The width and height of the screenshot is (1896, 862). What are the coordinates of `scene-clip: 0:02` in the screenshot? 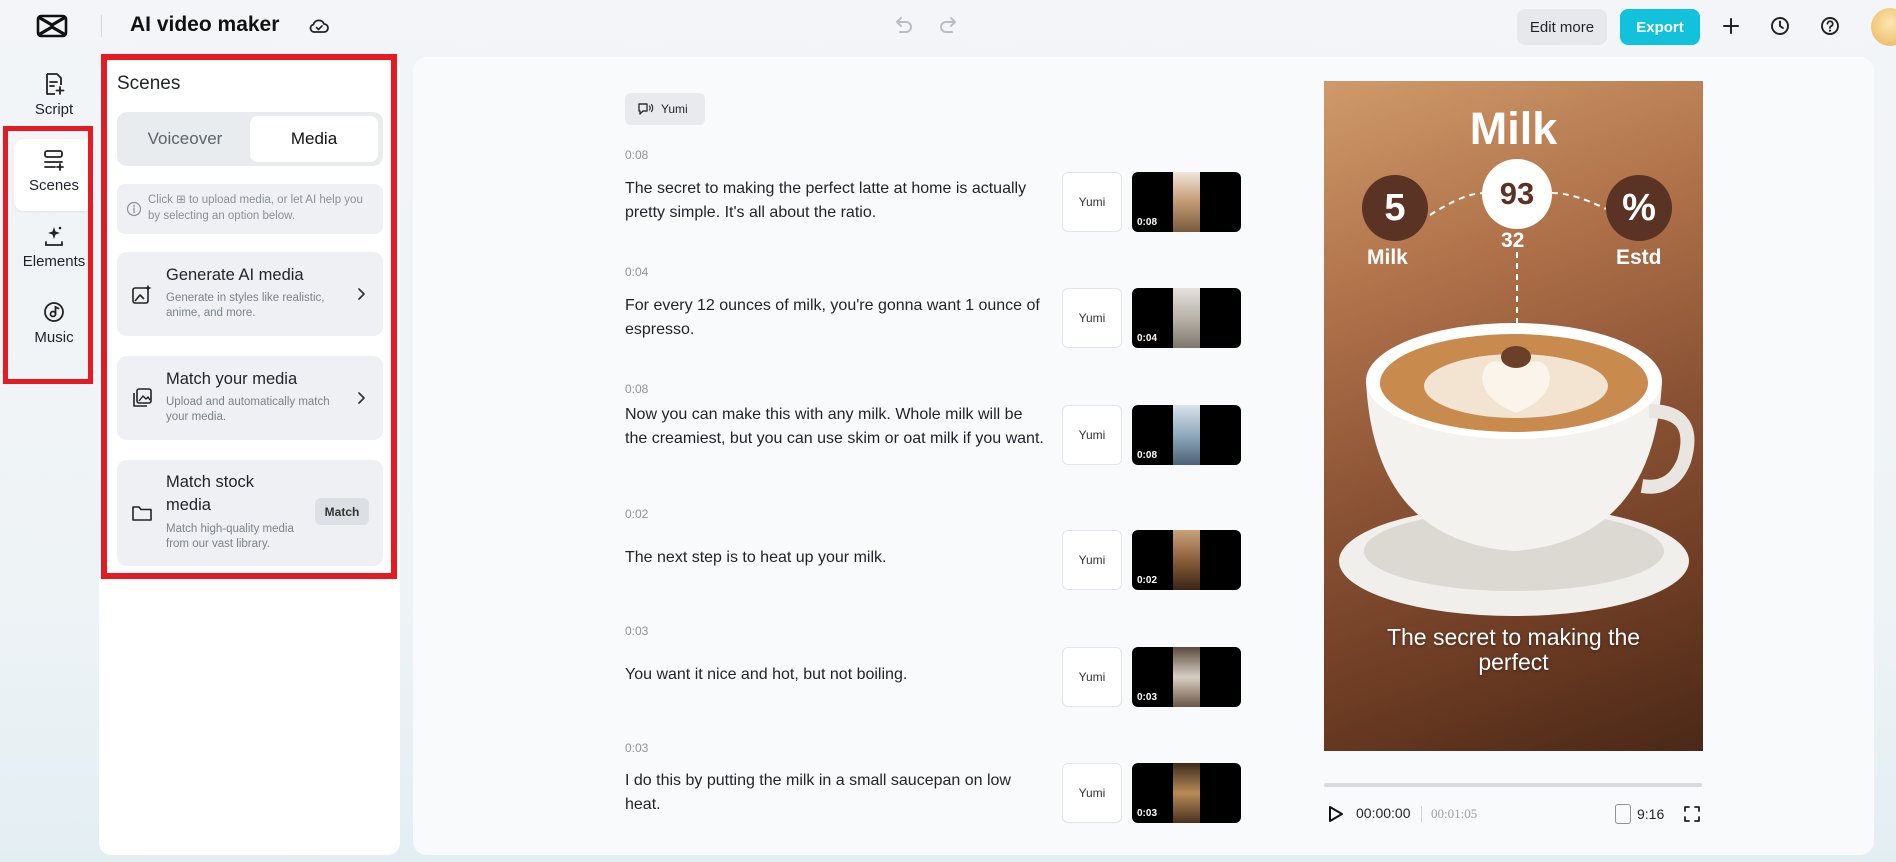 It's located at (1186, 560).